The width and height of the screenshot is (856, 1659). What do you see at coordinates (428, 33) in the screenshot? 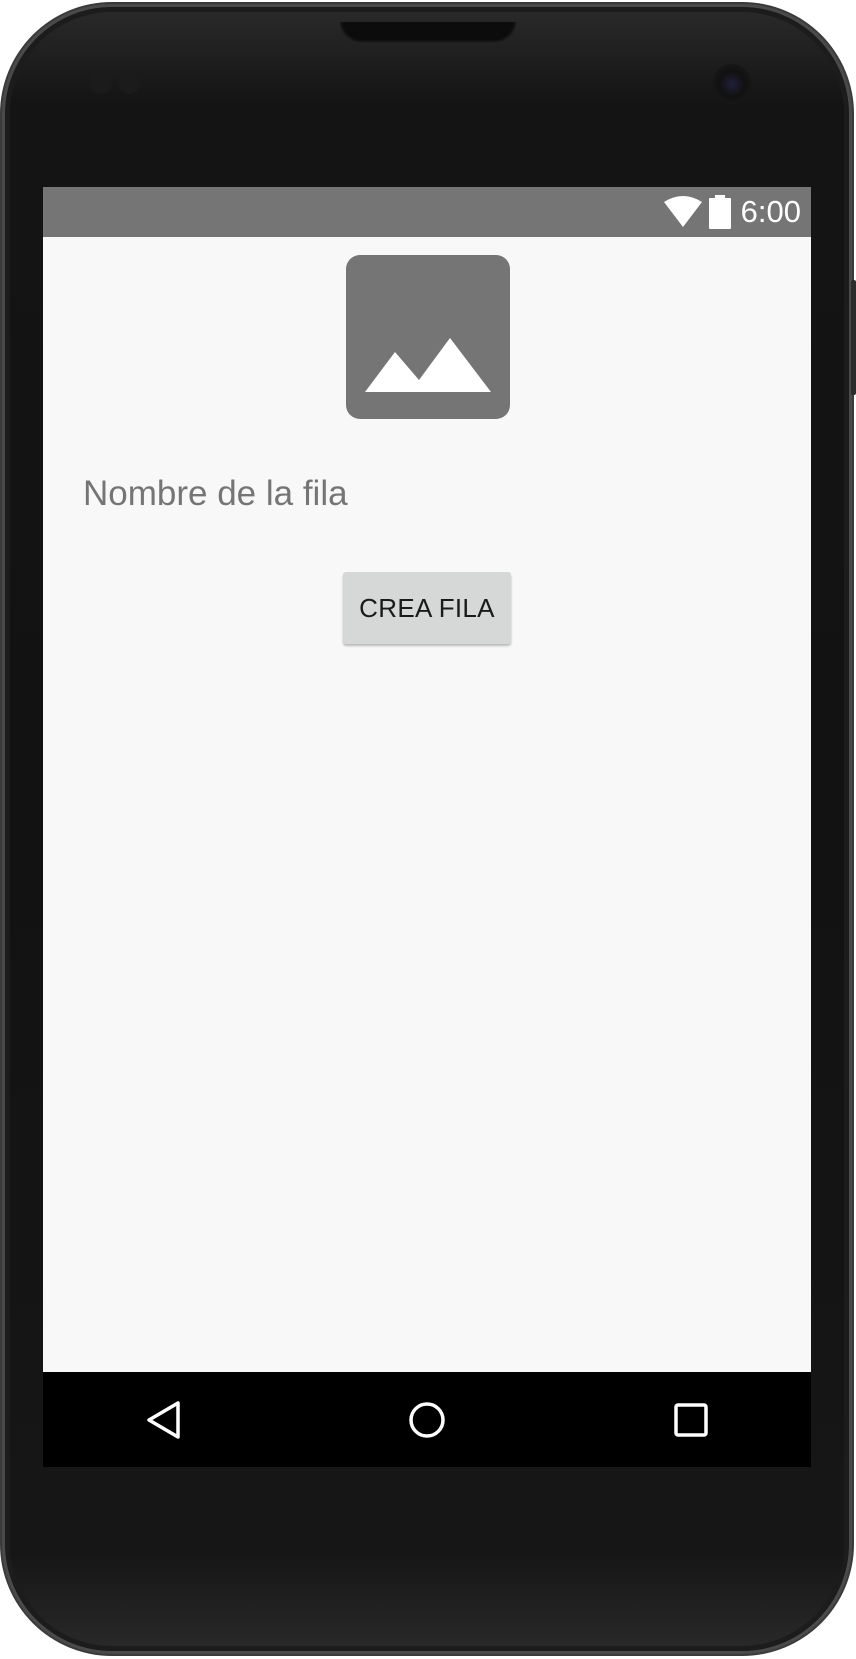
I see `earpiece-speaker` at bounding box center [428, 33].